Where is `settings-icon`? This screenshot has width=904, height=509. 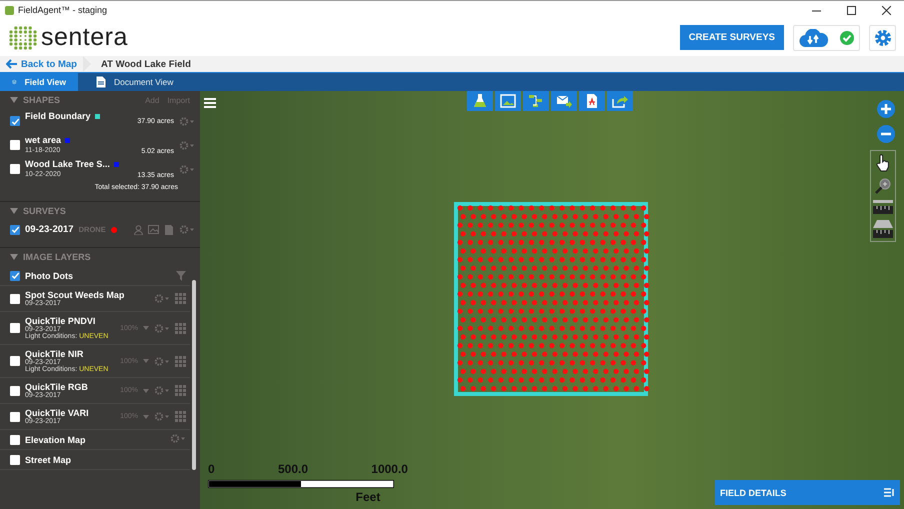
settings-icon is located at coordinates (883, 37).